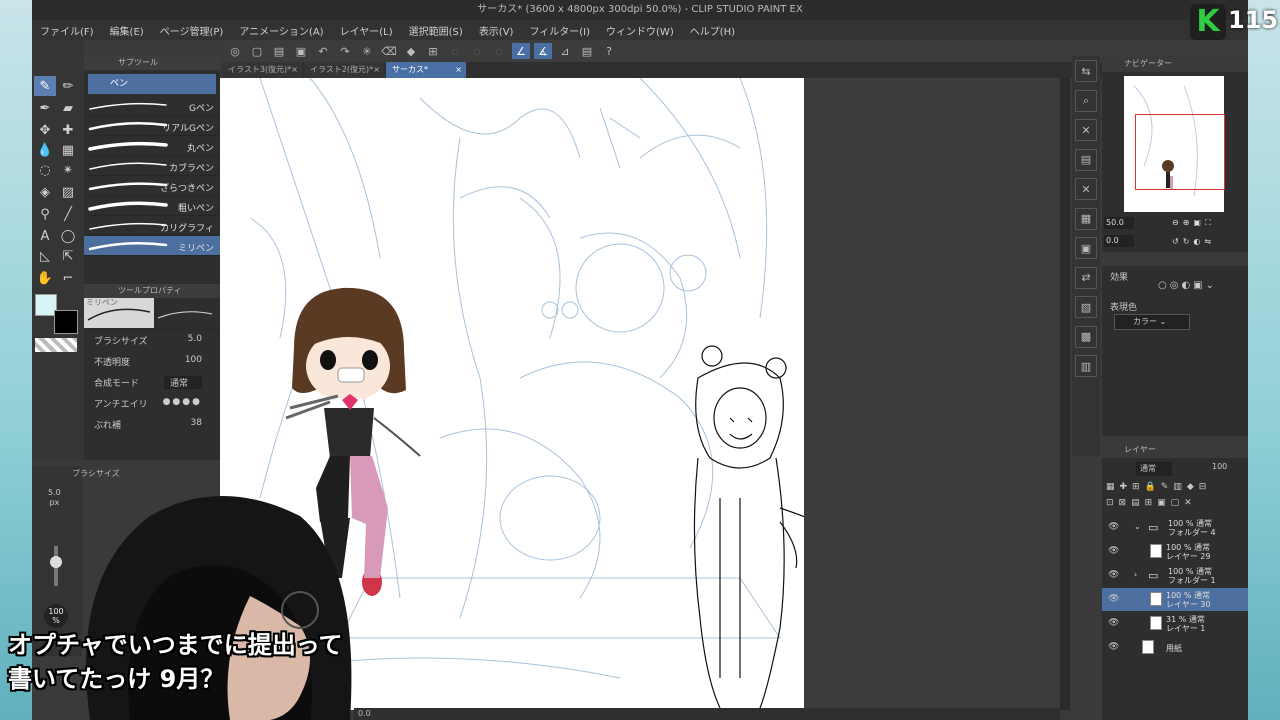  I want to click on line-tool-icon: ◺, so click(45, 256).